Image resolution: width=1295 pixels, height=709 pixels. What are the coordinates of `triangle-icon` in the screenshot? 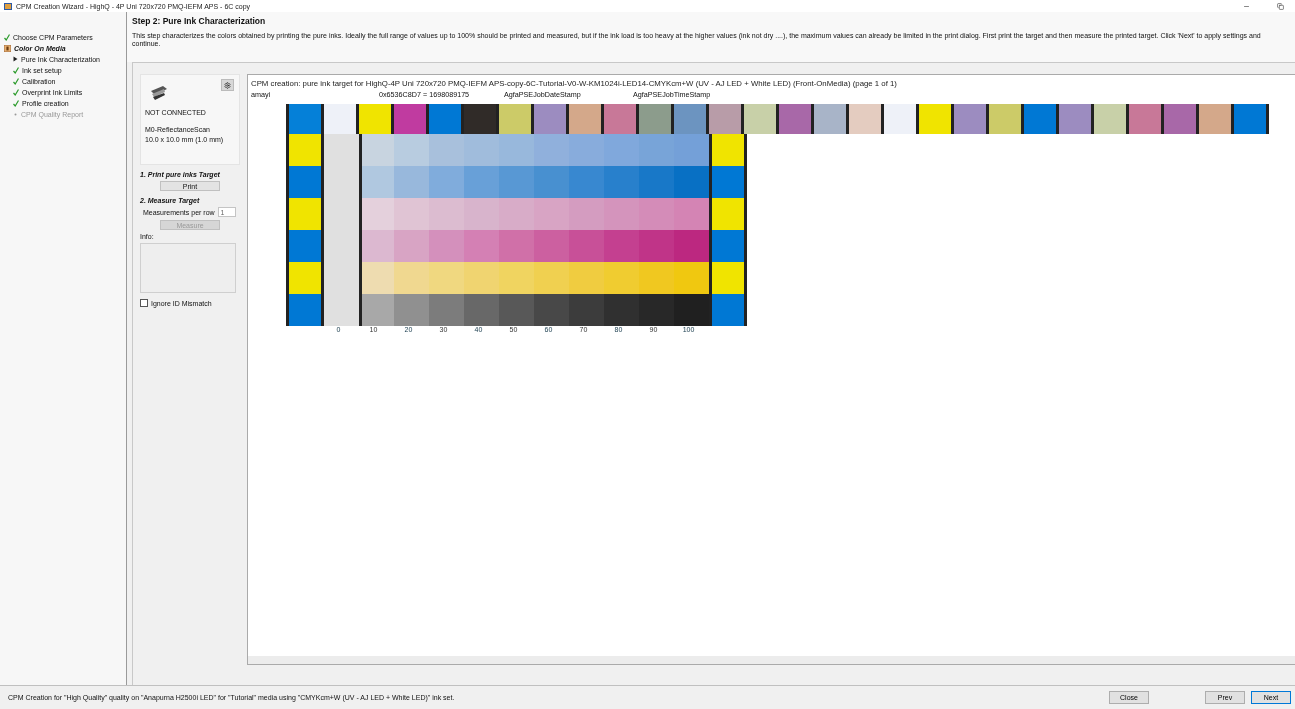 It's located at (15, 59).